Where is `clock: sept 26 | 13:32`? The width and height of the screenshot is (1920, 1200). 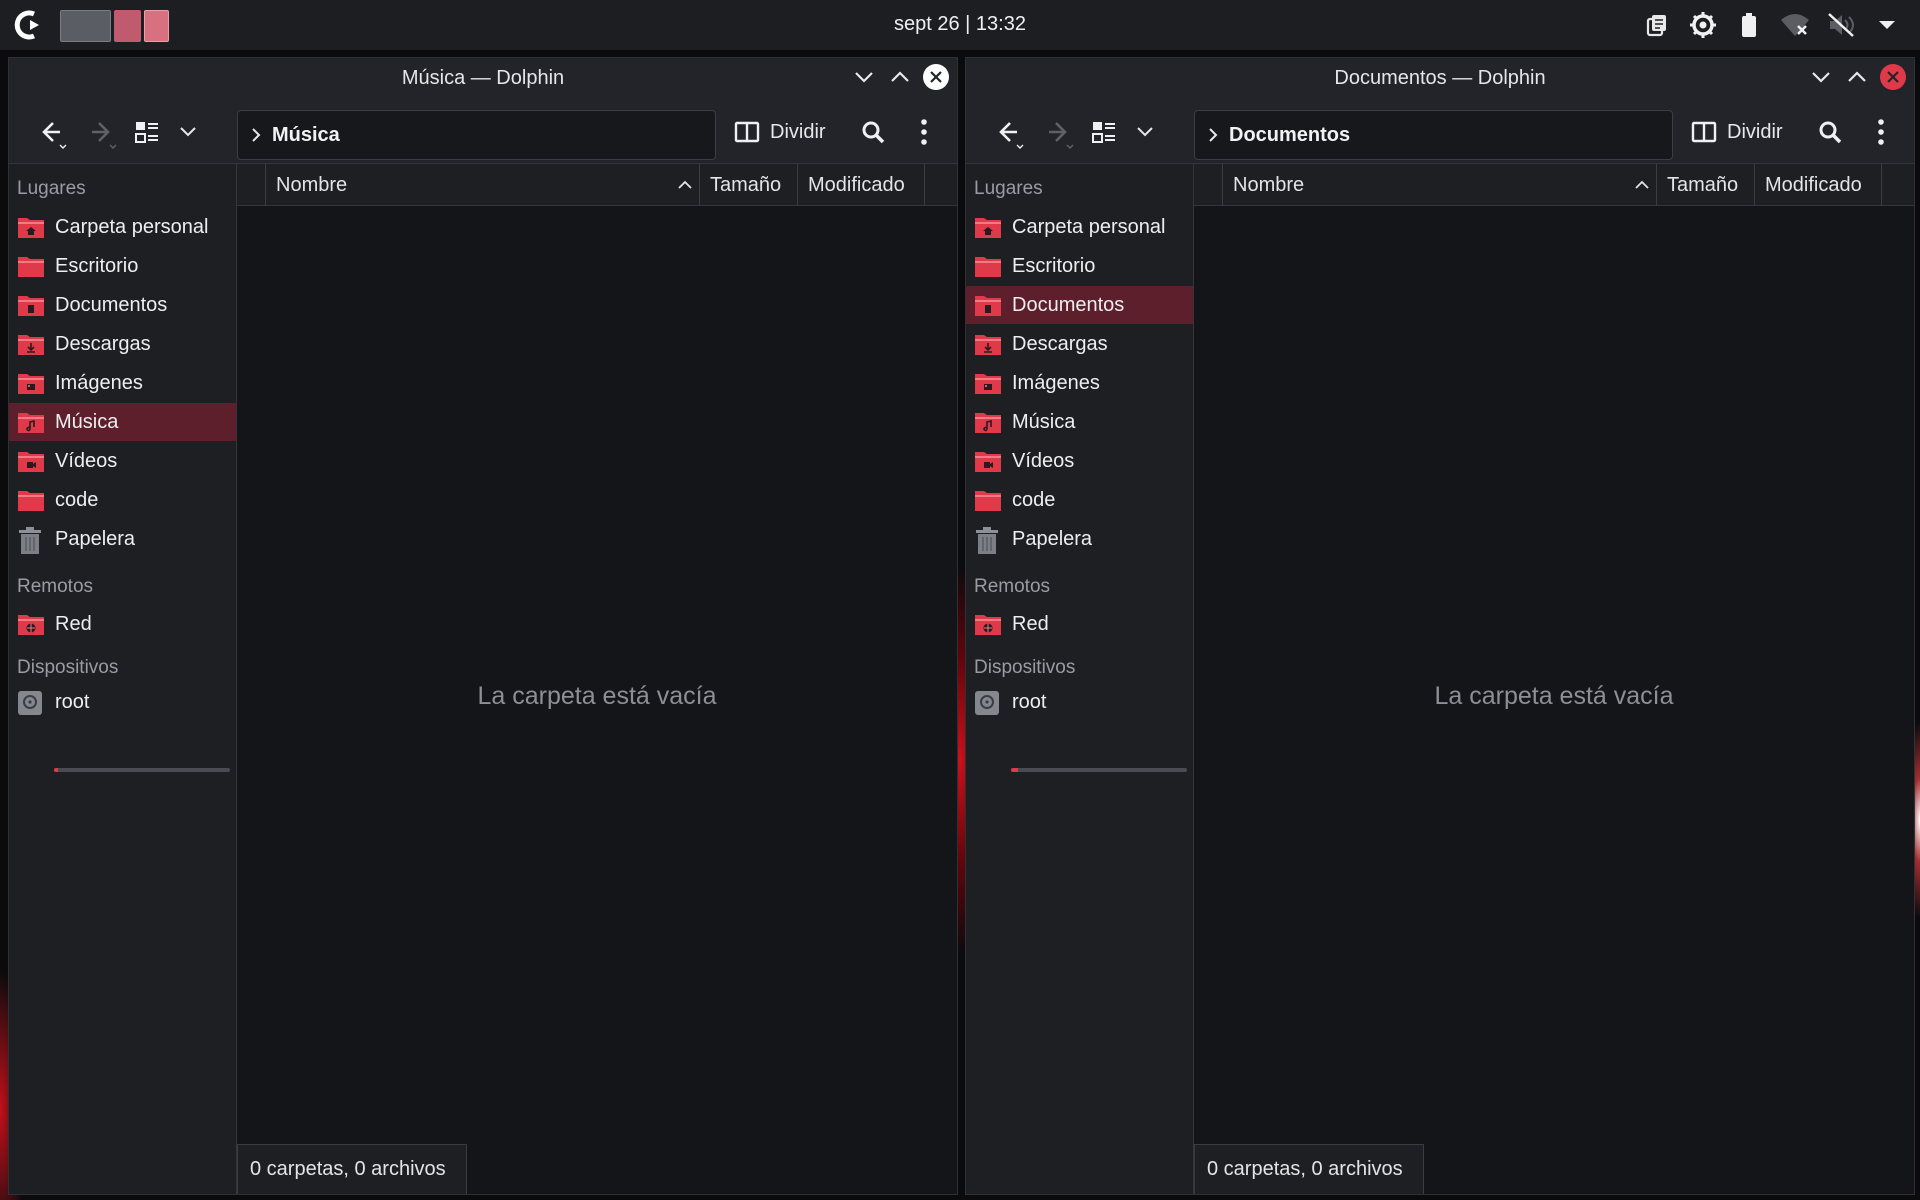 clock: sept 26 | 13:32 is located at coordinates (960, 24).